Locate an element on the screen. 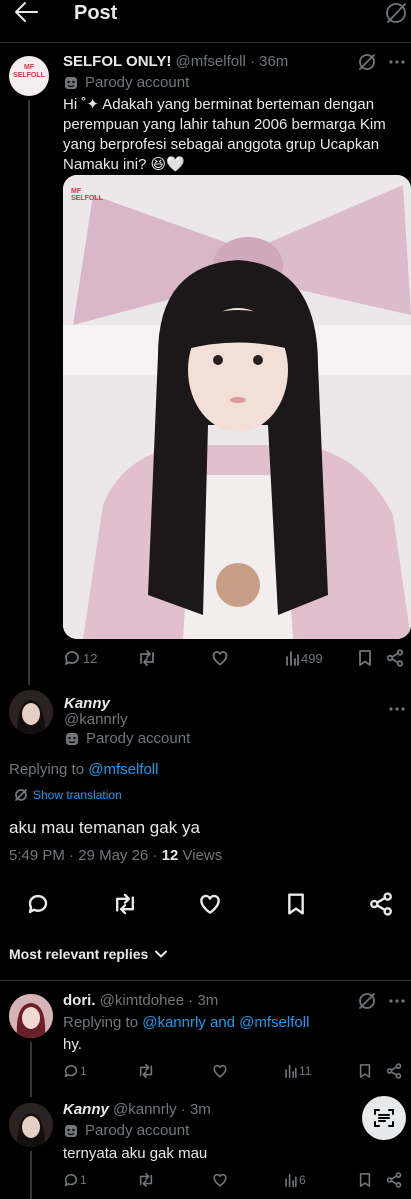  replies-sort-dropdown: Most relevant replies is located at coordinates (88, 954).